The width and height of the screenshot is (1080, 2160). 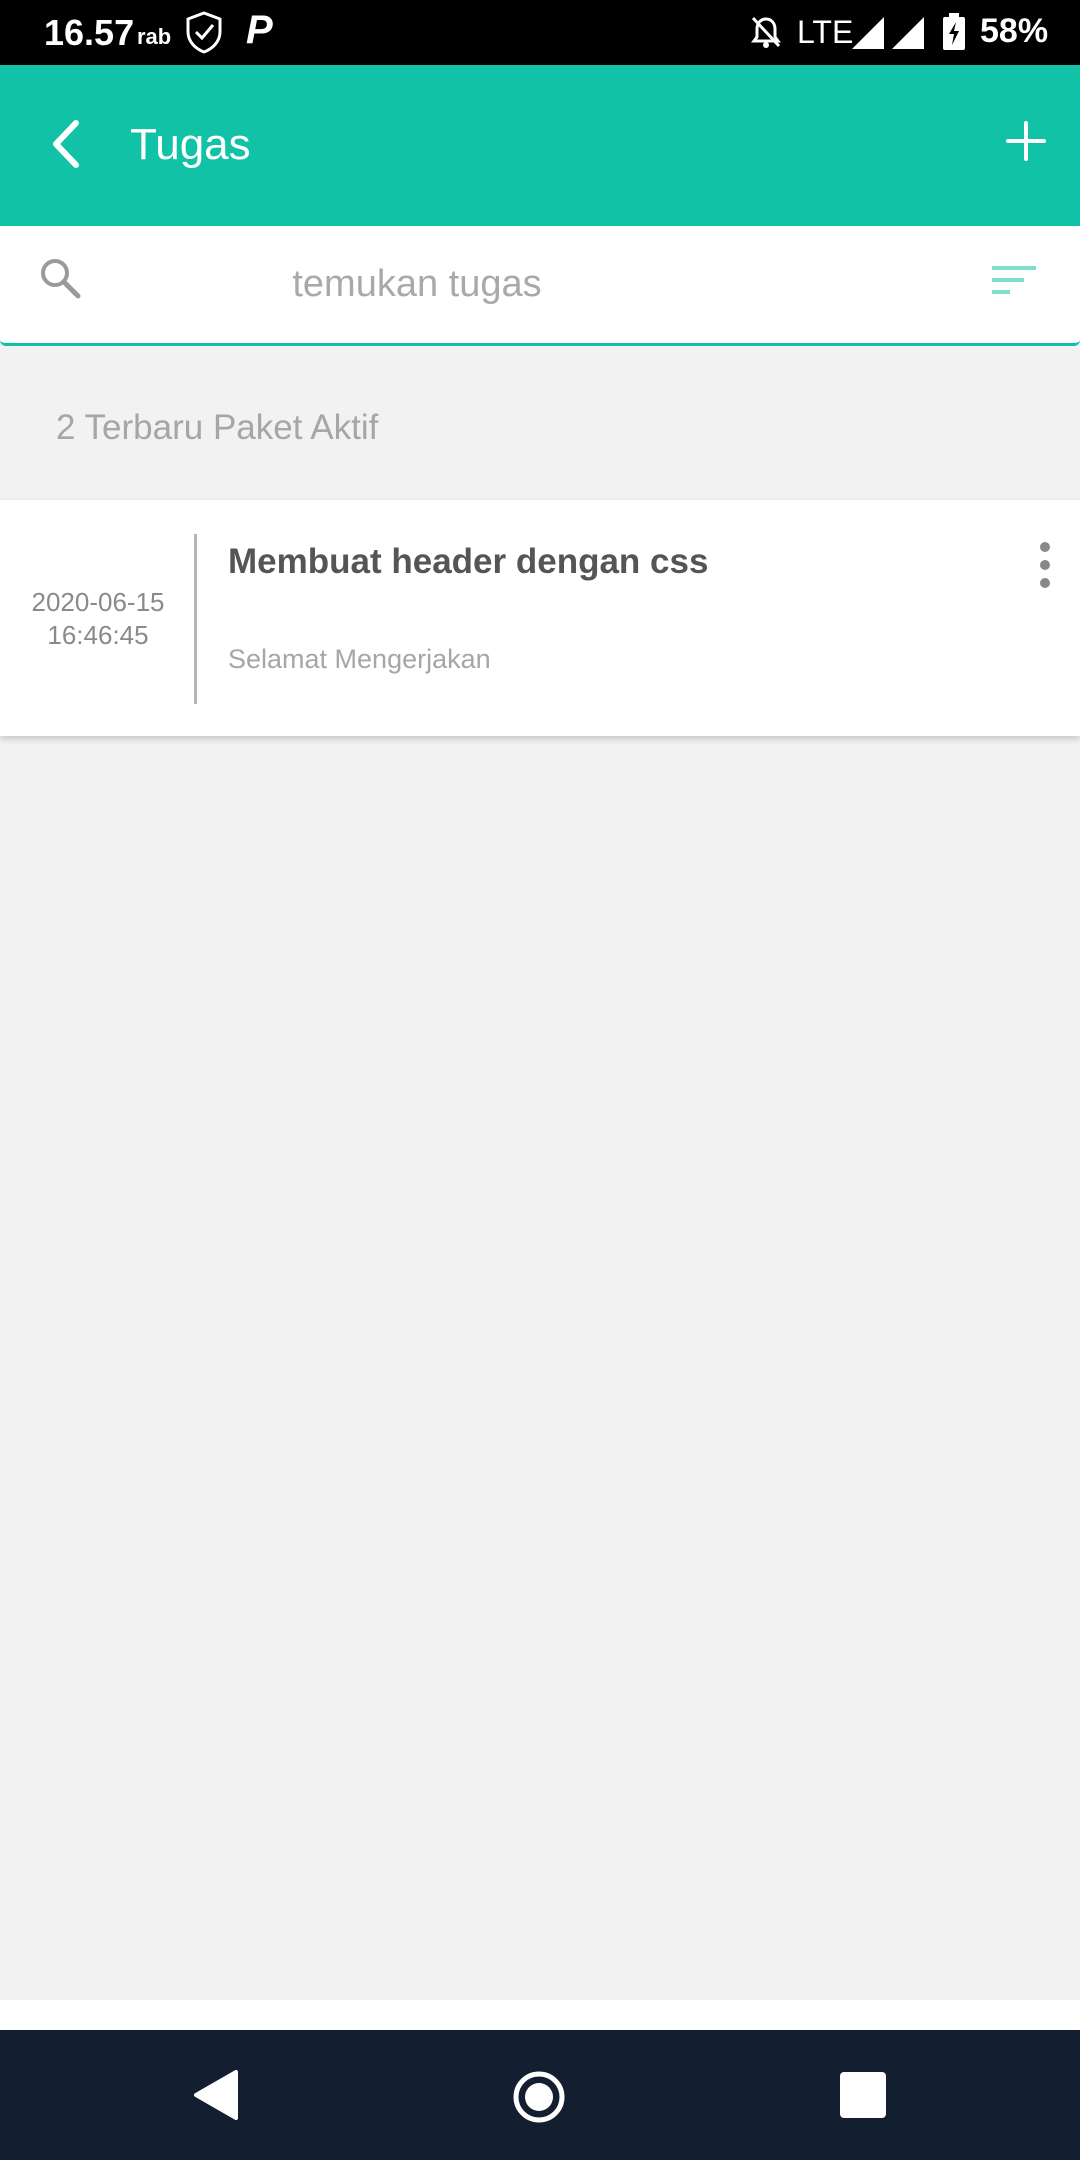 What do you see at coordinates (540, 145) in the screenshot?
I see `app-bar: Tugas` at bounding box center [540, 145].